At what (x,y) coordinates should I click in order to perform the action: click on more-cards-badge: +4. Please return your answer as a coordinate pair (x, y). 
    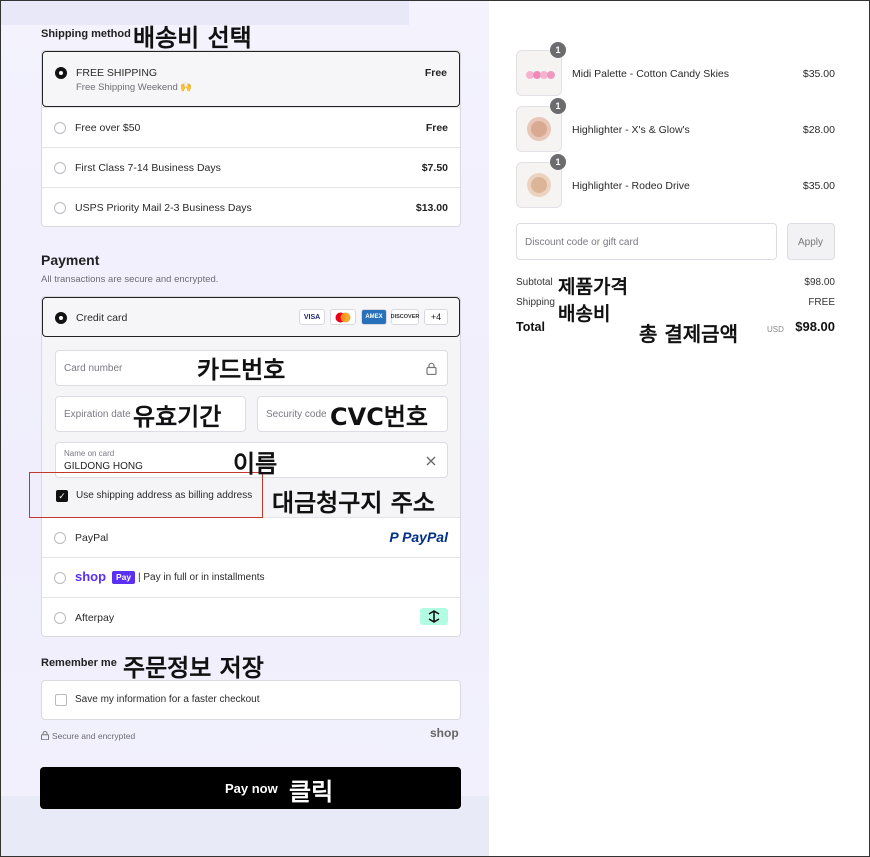
    Looking at the image, I should click on (436, 317).